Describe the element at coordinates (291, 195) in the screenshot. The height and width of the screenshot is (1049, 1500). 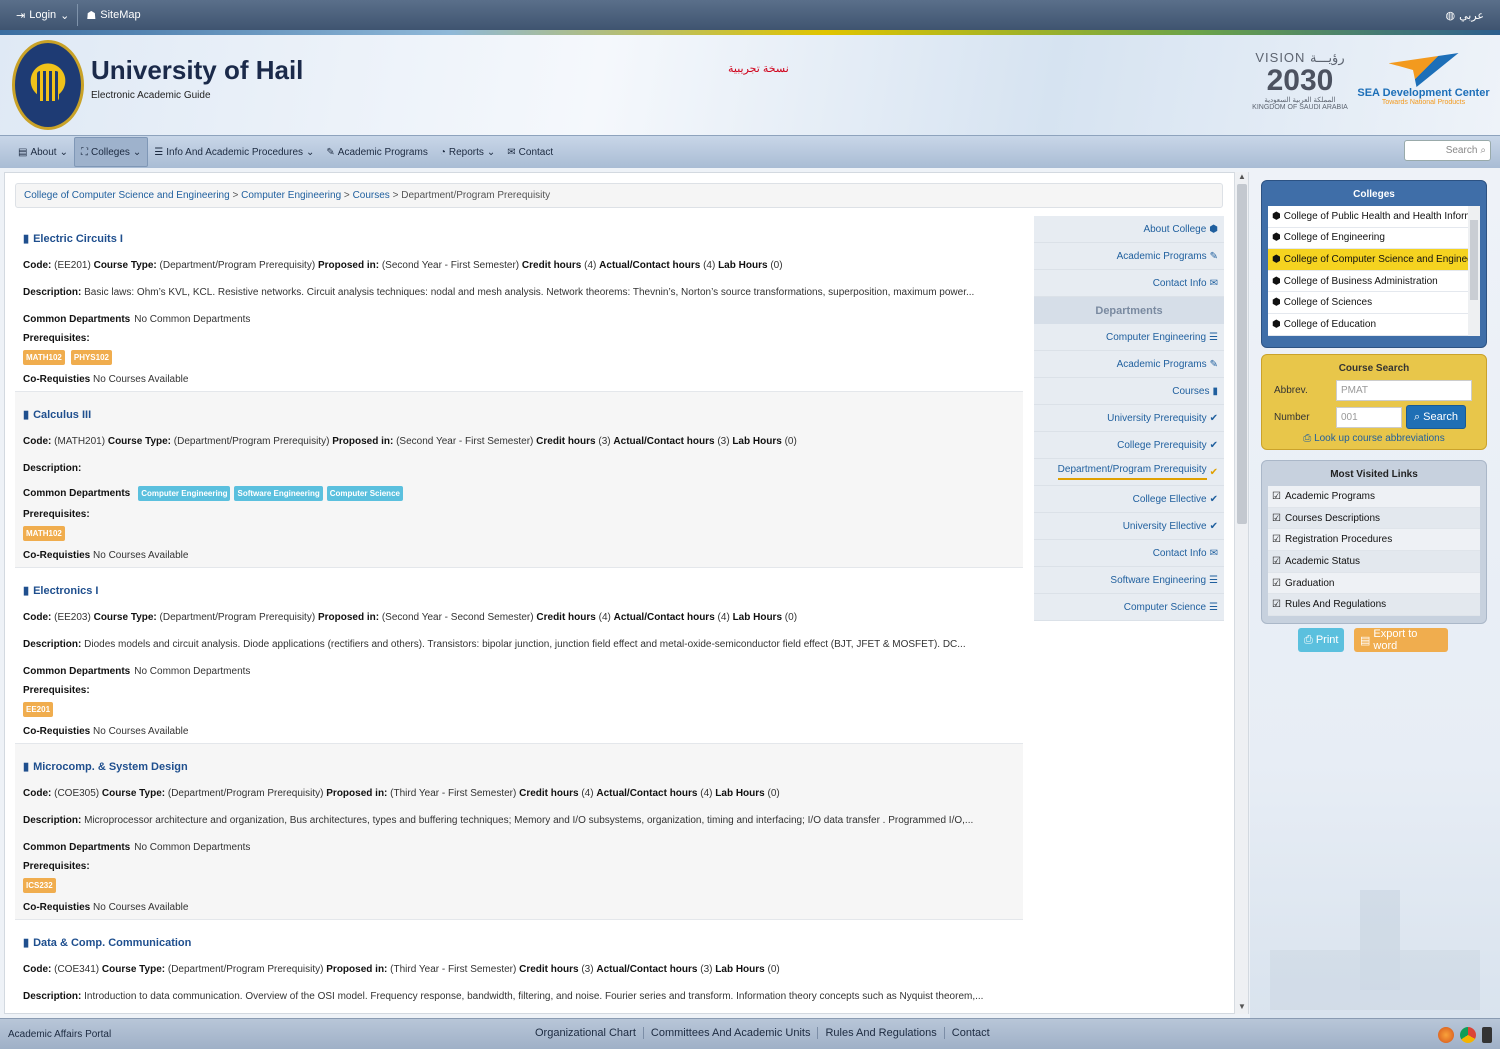
I see `breadcrumb-link: Computer Engineering` at that location.